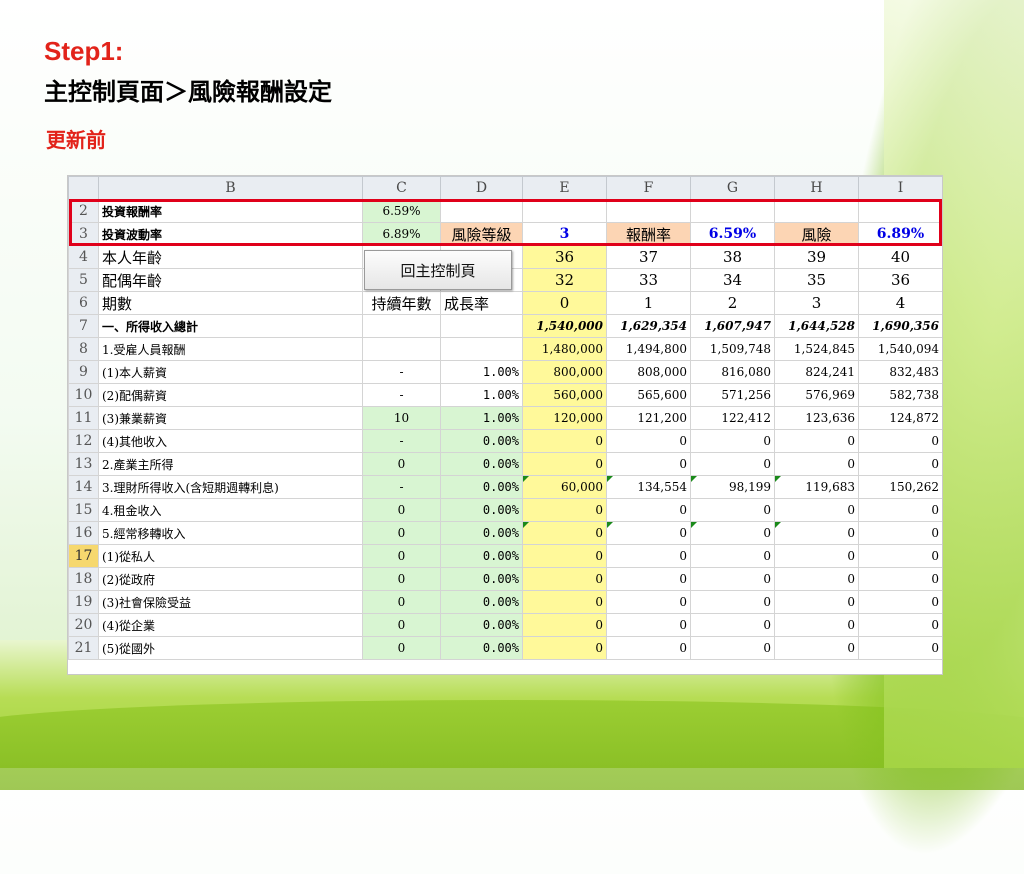 This screenshot has width=1024, height=874. I want to click on cell-duration: 10, so click(401, 418).